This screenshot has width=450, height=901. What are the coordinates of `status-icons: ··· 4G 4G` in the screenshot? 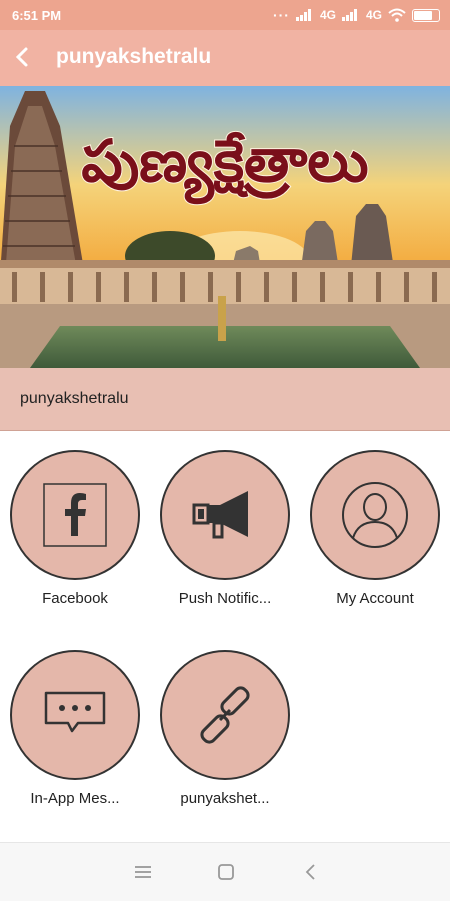 It's located at (356, 15).